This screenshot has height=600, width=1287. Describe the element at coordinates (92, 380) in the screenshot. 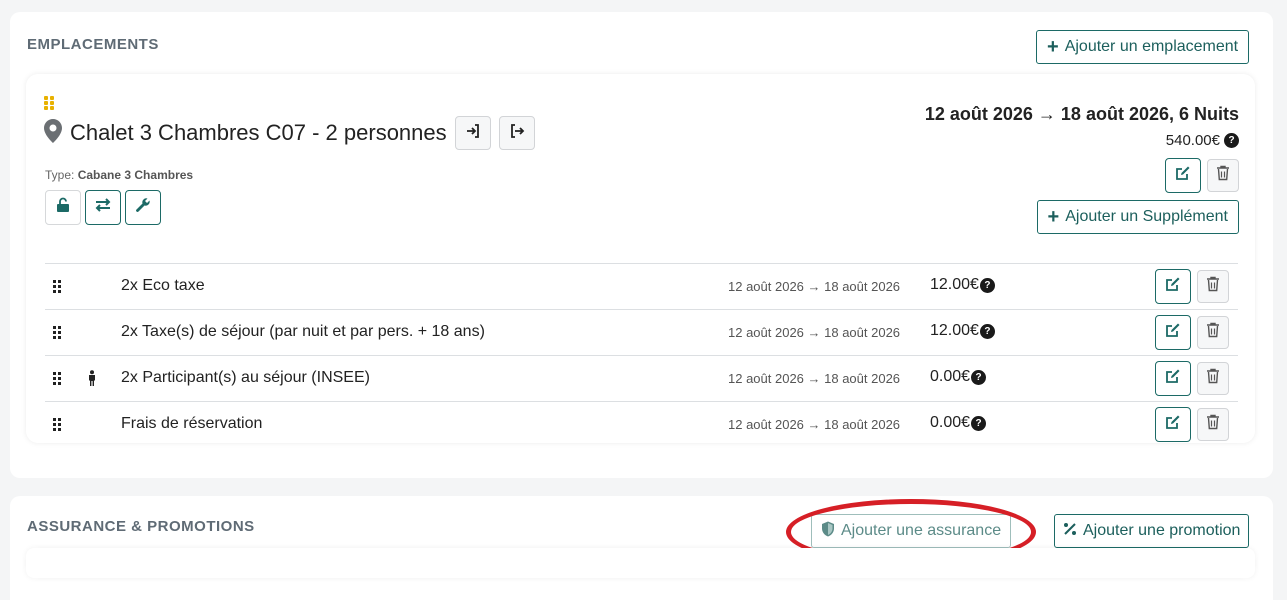

I see `person-icon` at that location.